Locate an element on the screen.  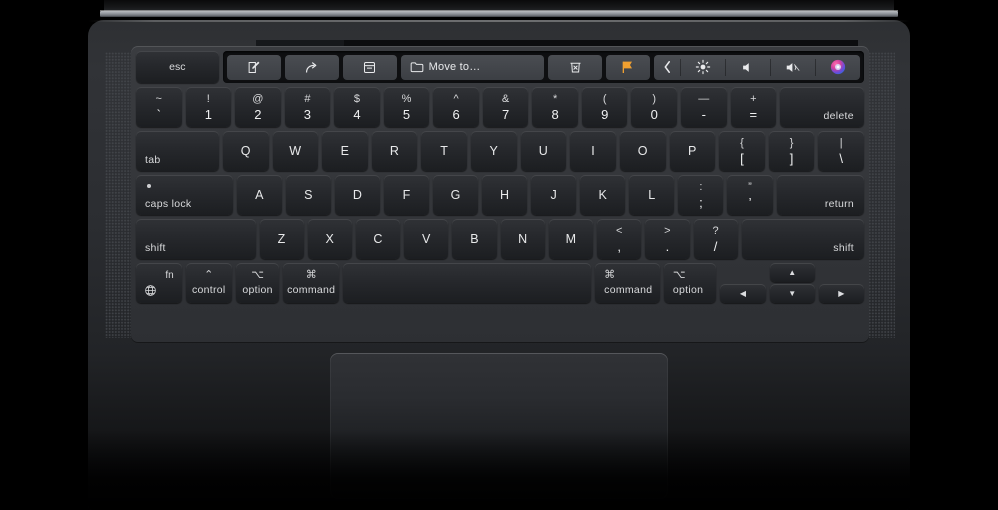
speaker-mute-icon is located at coordinates (793, 67).